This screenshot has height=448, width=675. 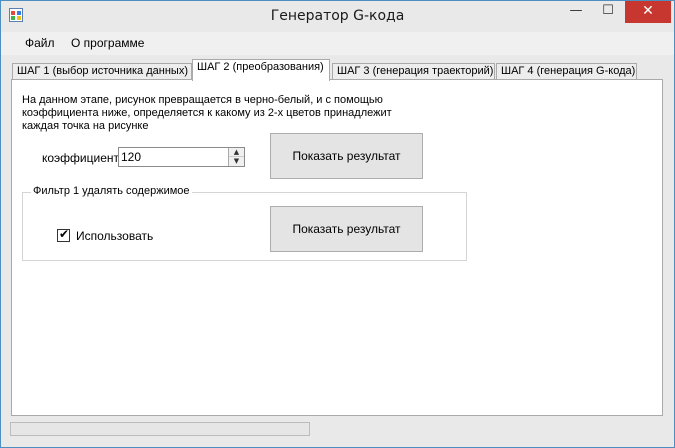 What do you see at coordinates (413, 71) in the screenshot?
I see `tab-step3: ШАГ 3 (генерация траекторий)` at bounding box center [413, 71].